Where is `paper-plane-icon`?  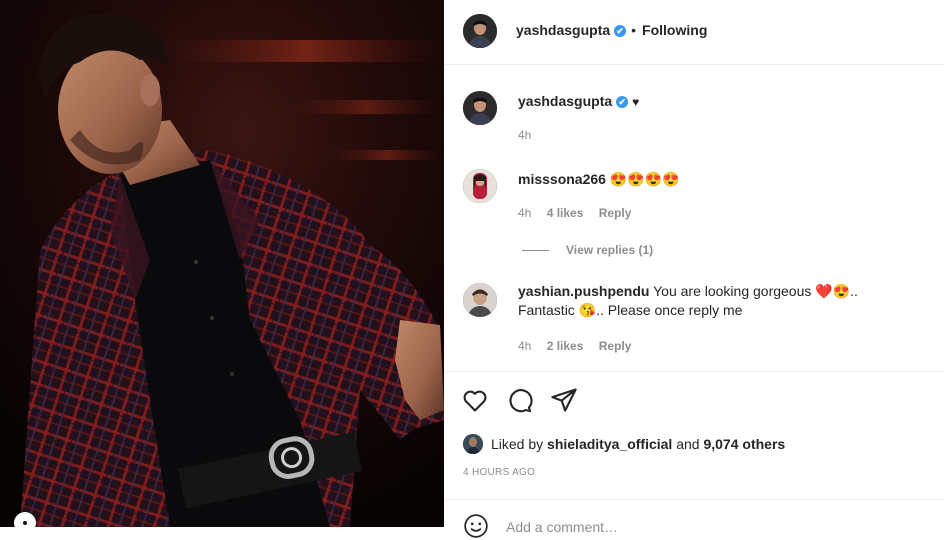
paper-plane-icon is located at coordinates (564, 400).